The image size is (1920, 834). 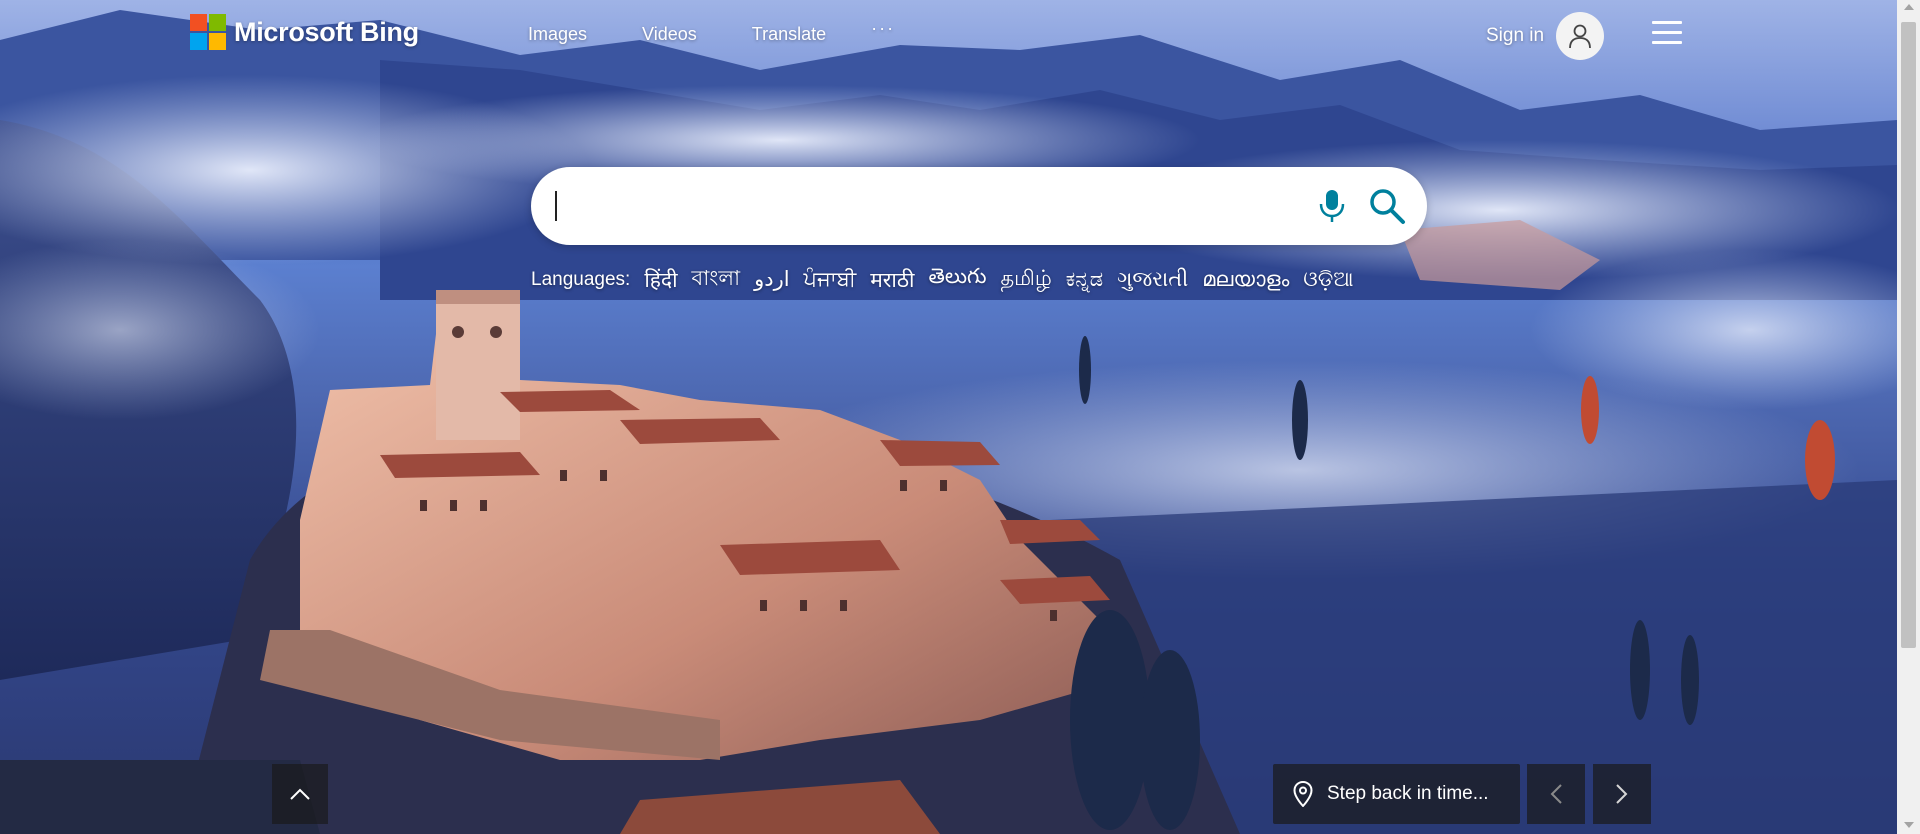 I want to click on magnifier-glyph, so click(x=1387, y=206).